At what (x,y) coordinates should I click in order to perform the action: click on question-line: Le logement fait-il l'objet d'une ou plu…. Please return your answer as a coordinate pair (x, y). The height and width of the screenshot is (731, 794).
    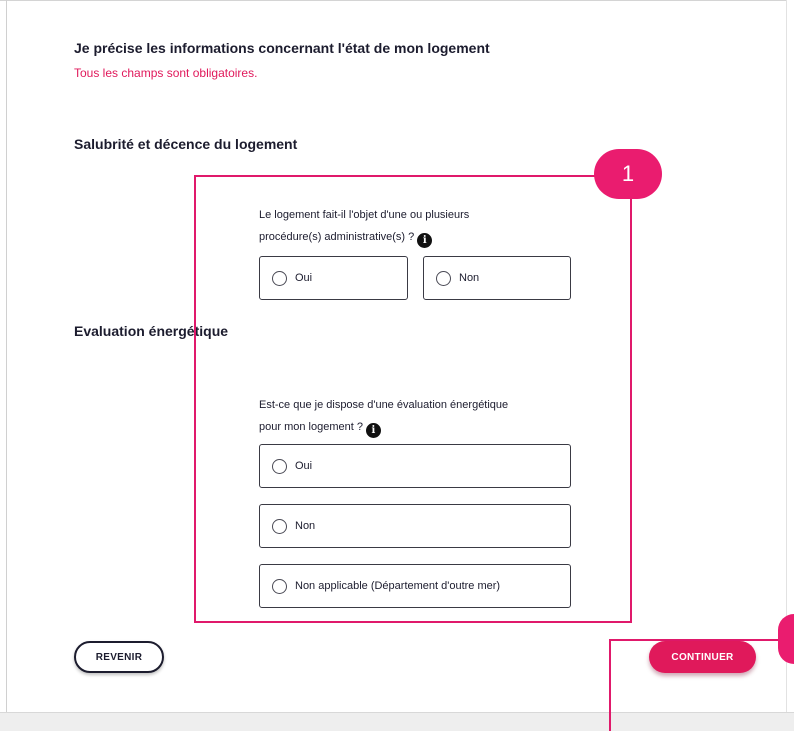
    Looking at the image, I should click on (364, 215).